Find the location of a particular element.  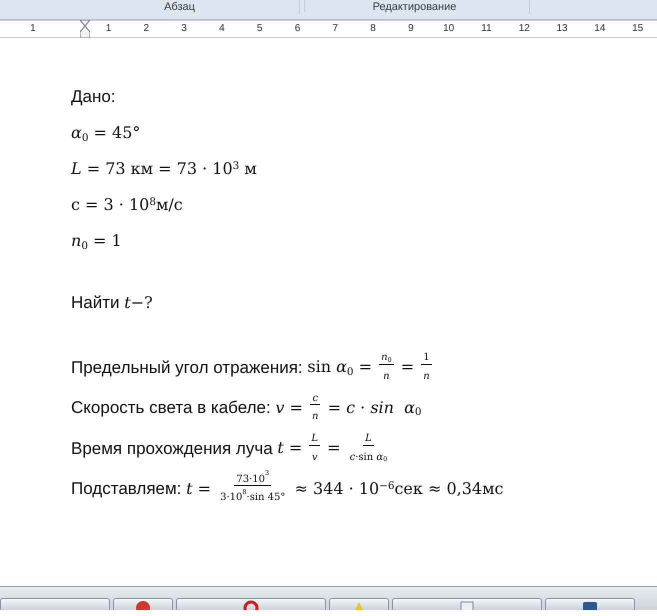

ribbon-group-label: Редактирование is located at coordinates (415, 7).